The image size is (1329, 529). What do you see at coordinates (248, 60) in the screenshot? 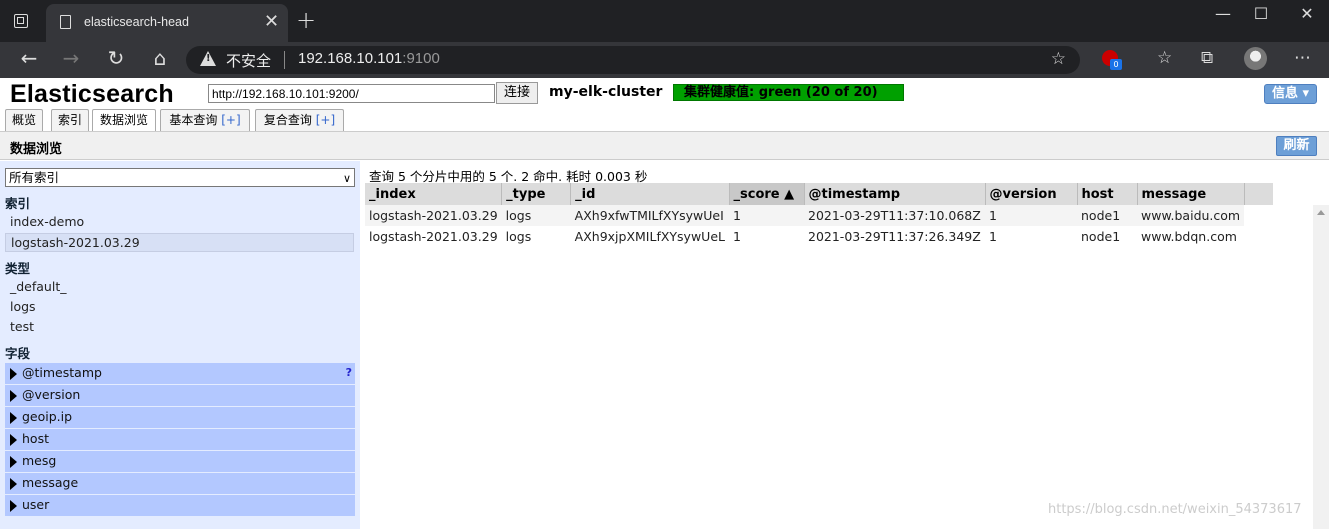
I see `security-label: 不安全` at bounding box center [248, 60].